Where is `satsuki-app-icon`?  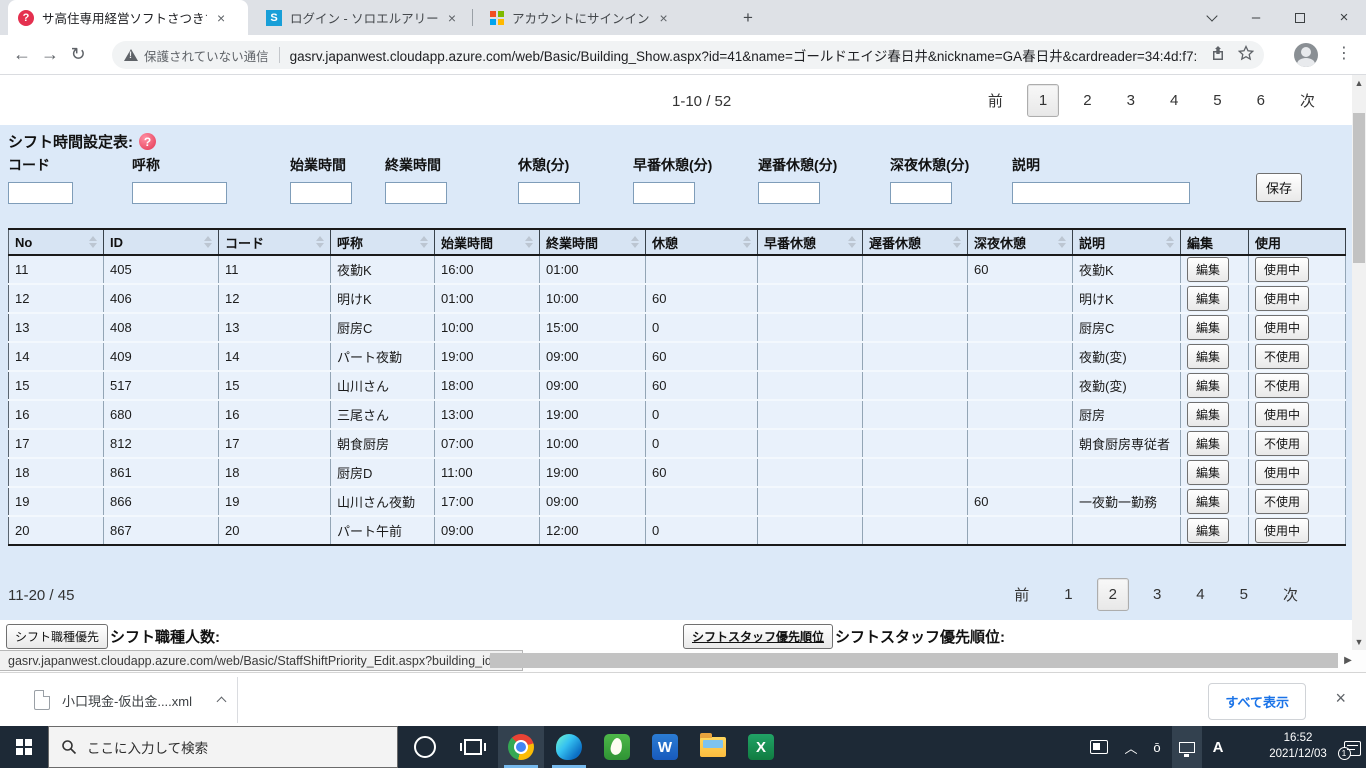 satsuki-app-icon is located at coordinates (617, 747).